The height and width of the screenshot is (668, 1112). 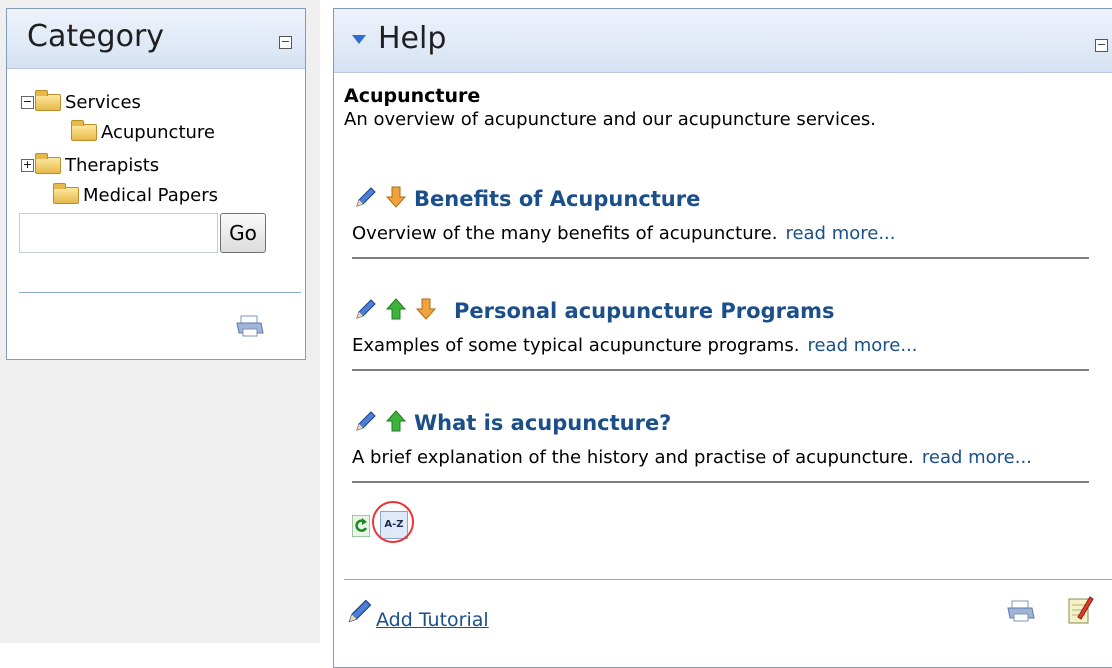 I want to click on item-title-link: Personal acupuncture Programs, so click(x=644, y=311).